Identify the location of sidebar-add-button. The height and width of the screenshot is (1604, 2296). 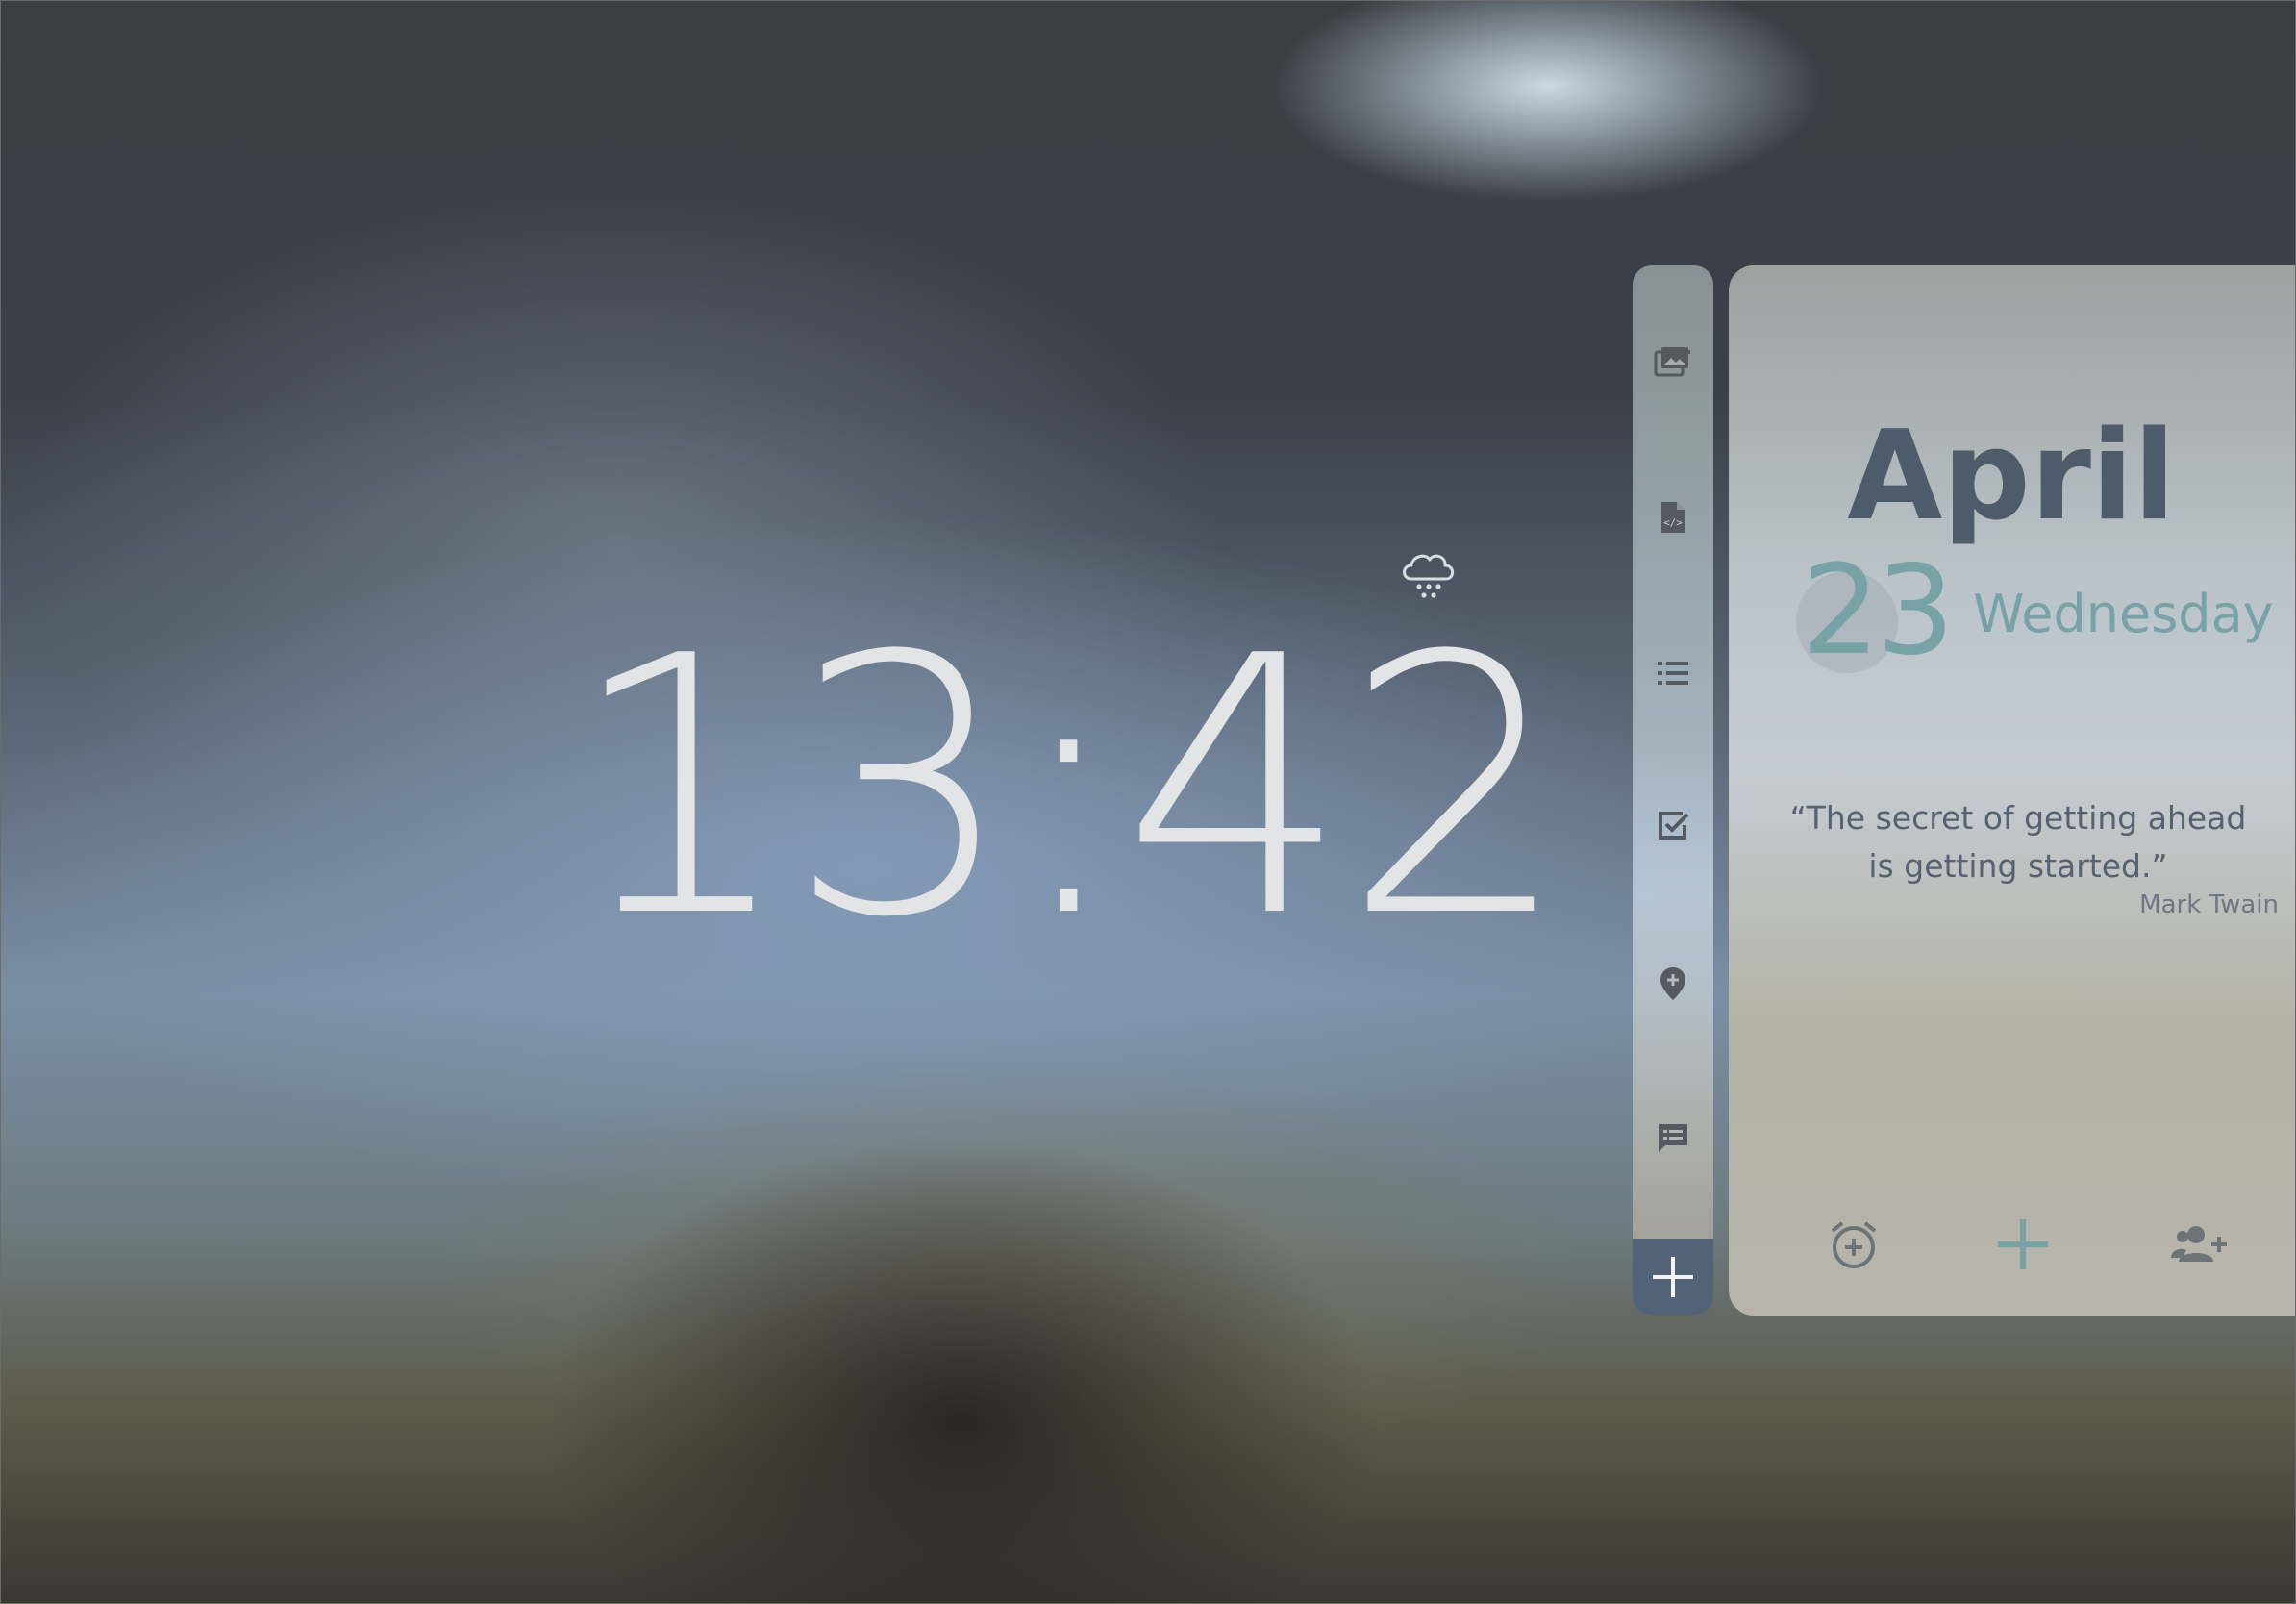
(1673, 1277).